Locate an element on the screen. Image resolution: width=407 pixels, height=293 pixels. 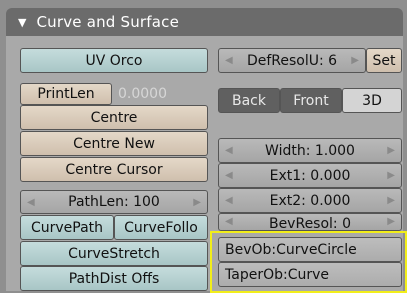
uv-orco-button: UV Orco is located at coordinates (114, 60).